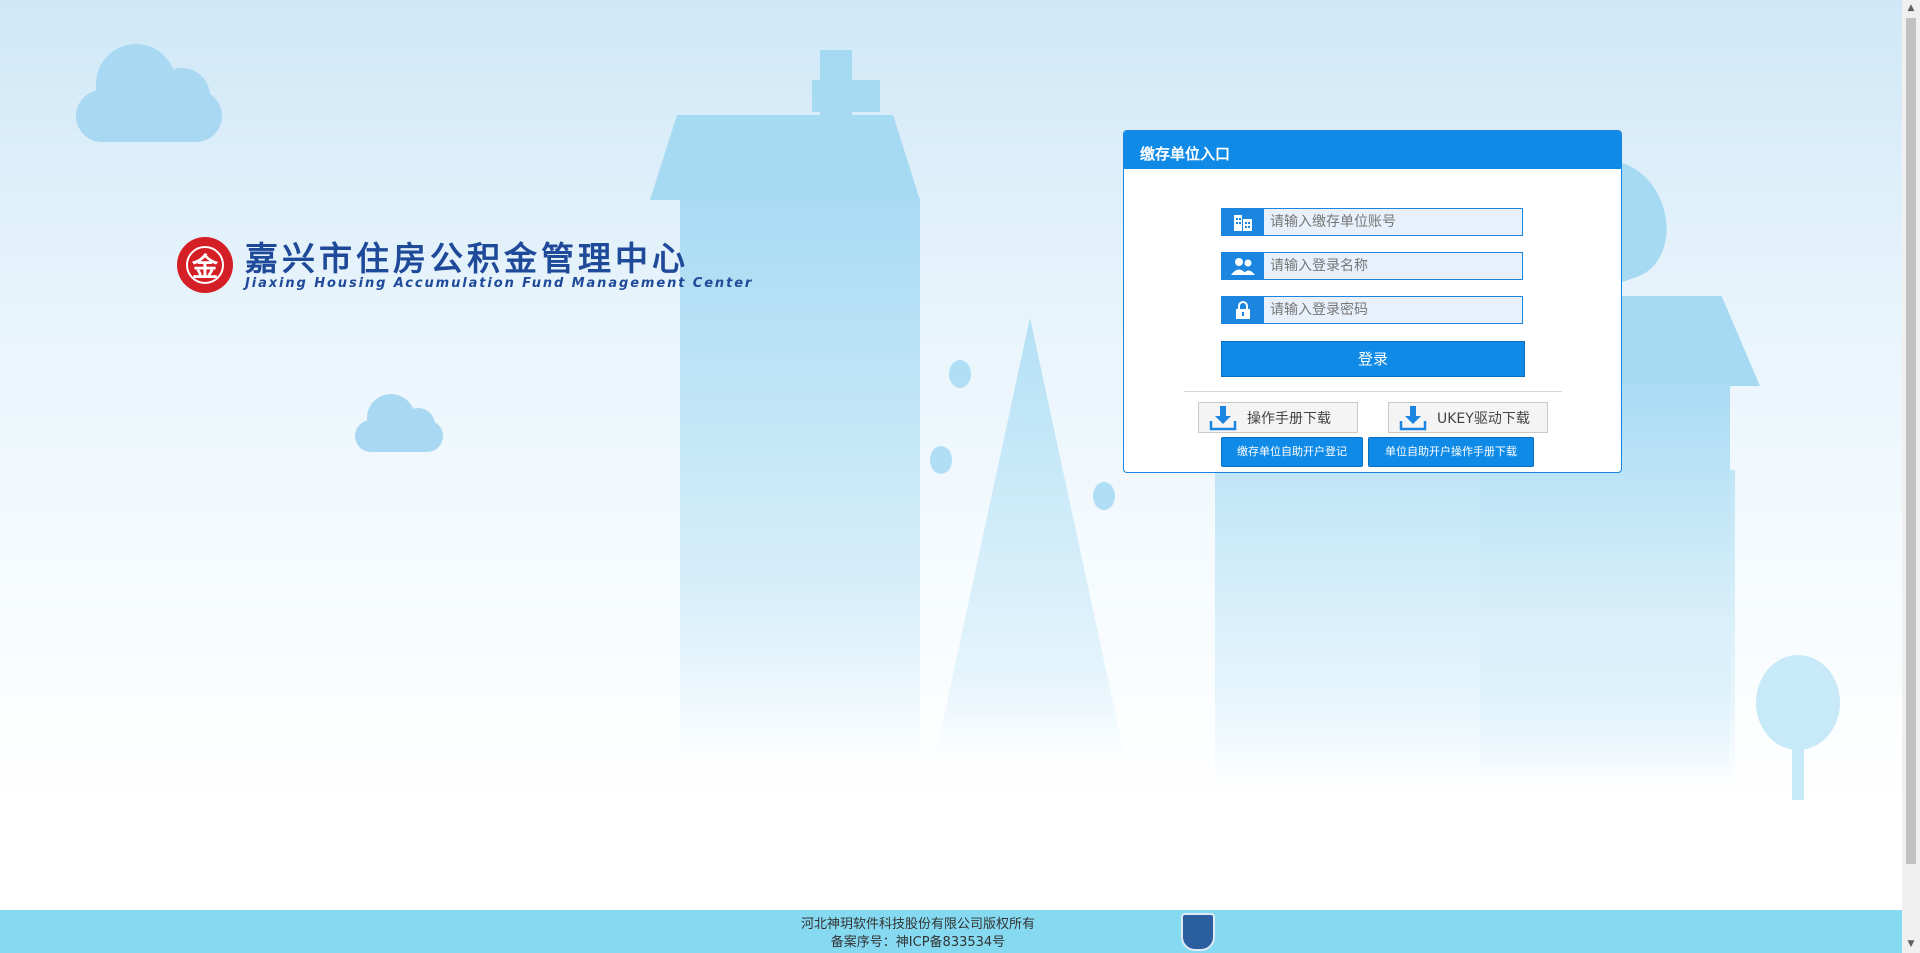  I want to click on password-field, so click(1372, 310).